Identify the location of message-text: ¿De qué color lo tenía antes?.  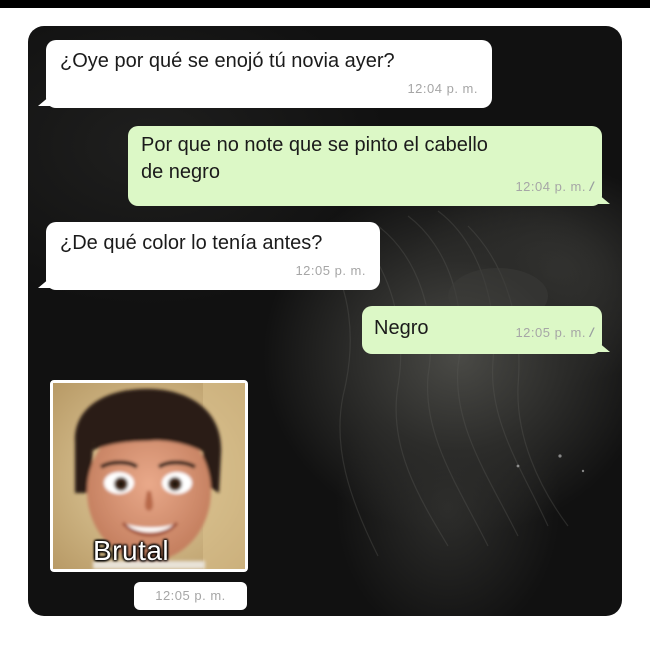
(191, 243).